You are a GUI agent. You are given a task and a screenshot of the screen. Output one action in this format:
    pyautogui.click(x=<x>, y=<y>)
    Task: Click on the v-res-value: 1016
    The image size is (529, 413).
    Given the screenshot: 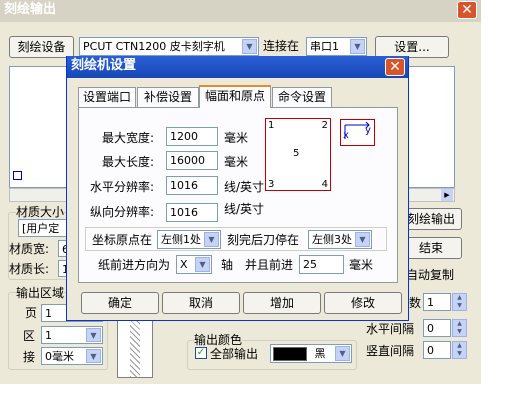 What is the action you would take?
    pyautogui.click(x=184, y=212)
    